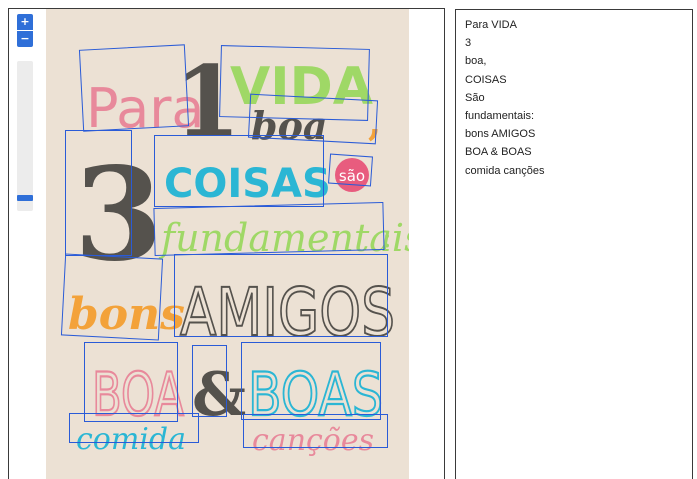  I want to click on zoom-out-button: −, so click(25, 39).